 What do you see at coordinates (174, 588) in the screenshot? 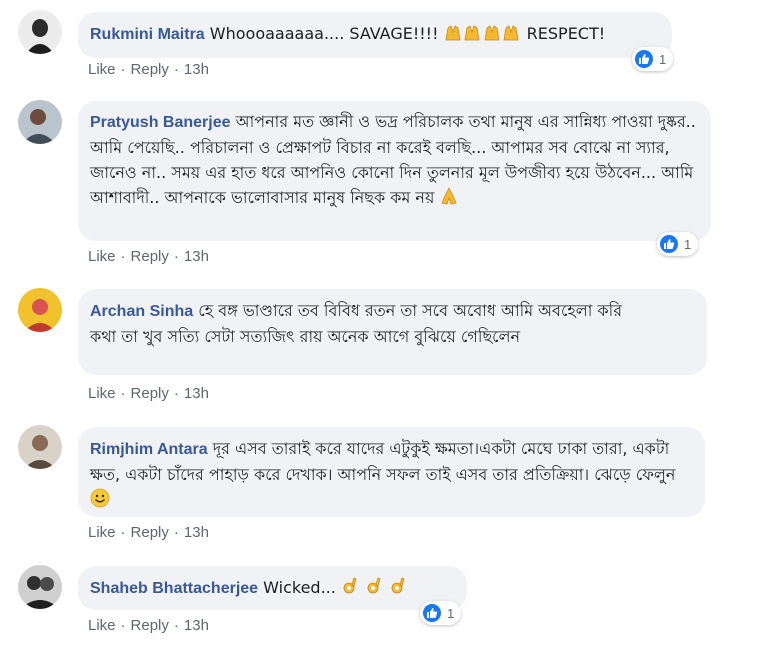
I see `comment-author: Shaheb Bhattacherjee` at bounding box center [174, 588].